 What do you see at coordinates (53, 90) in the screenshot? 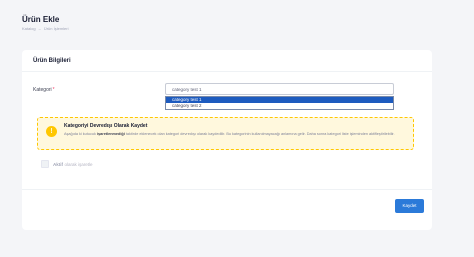
I see `required-mark: *` at bounding box center [53, 90].